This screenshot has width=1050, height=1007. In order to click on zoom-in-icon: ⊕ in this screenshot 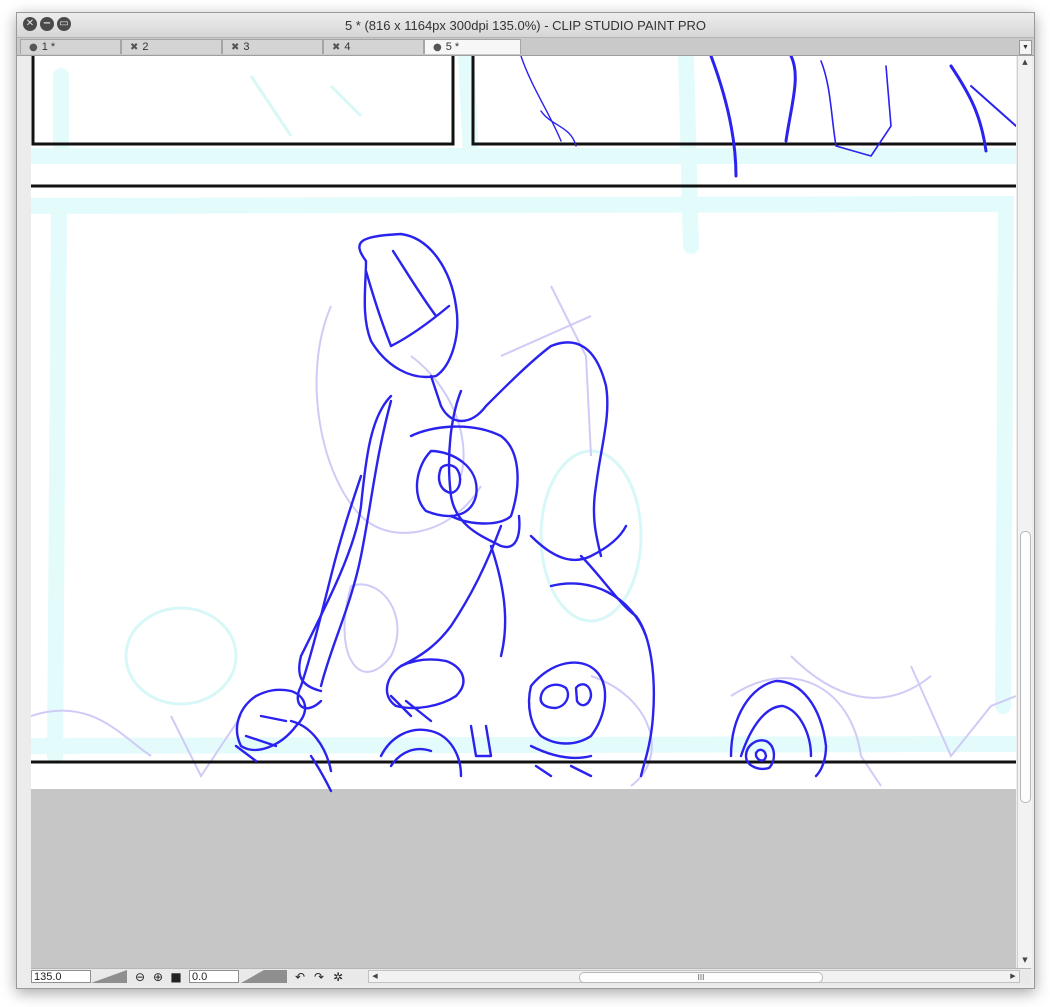, I will do `click(158, 977)`.